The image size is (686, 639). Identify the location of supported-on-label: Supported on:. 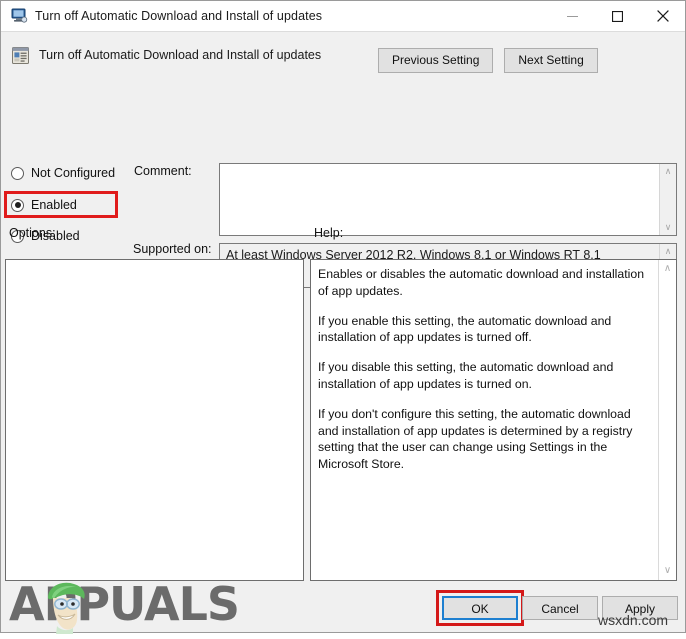
(172, 249).